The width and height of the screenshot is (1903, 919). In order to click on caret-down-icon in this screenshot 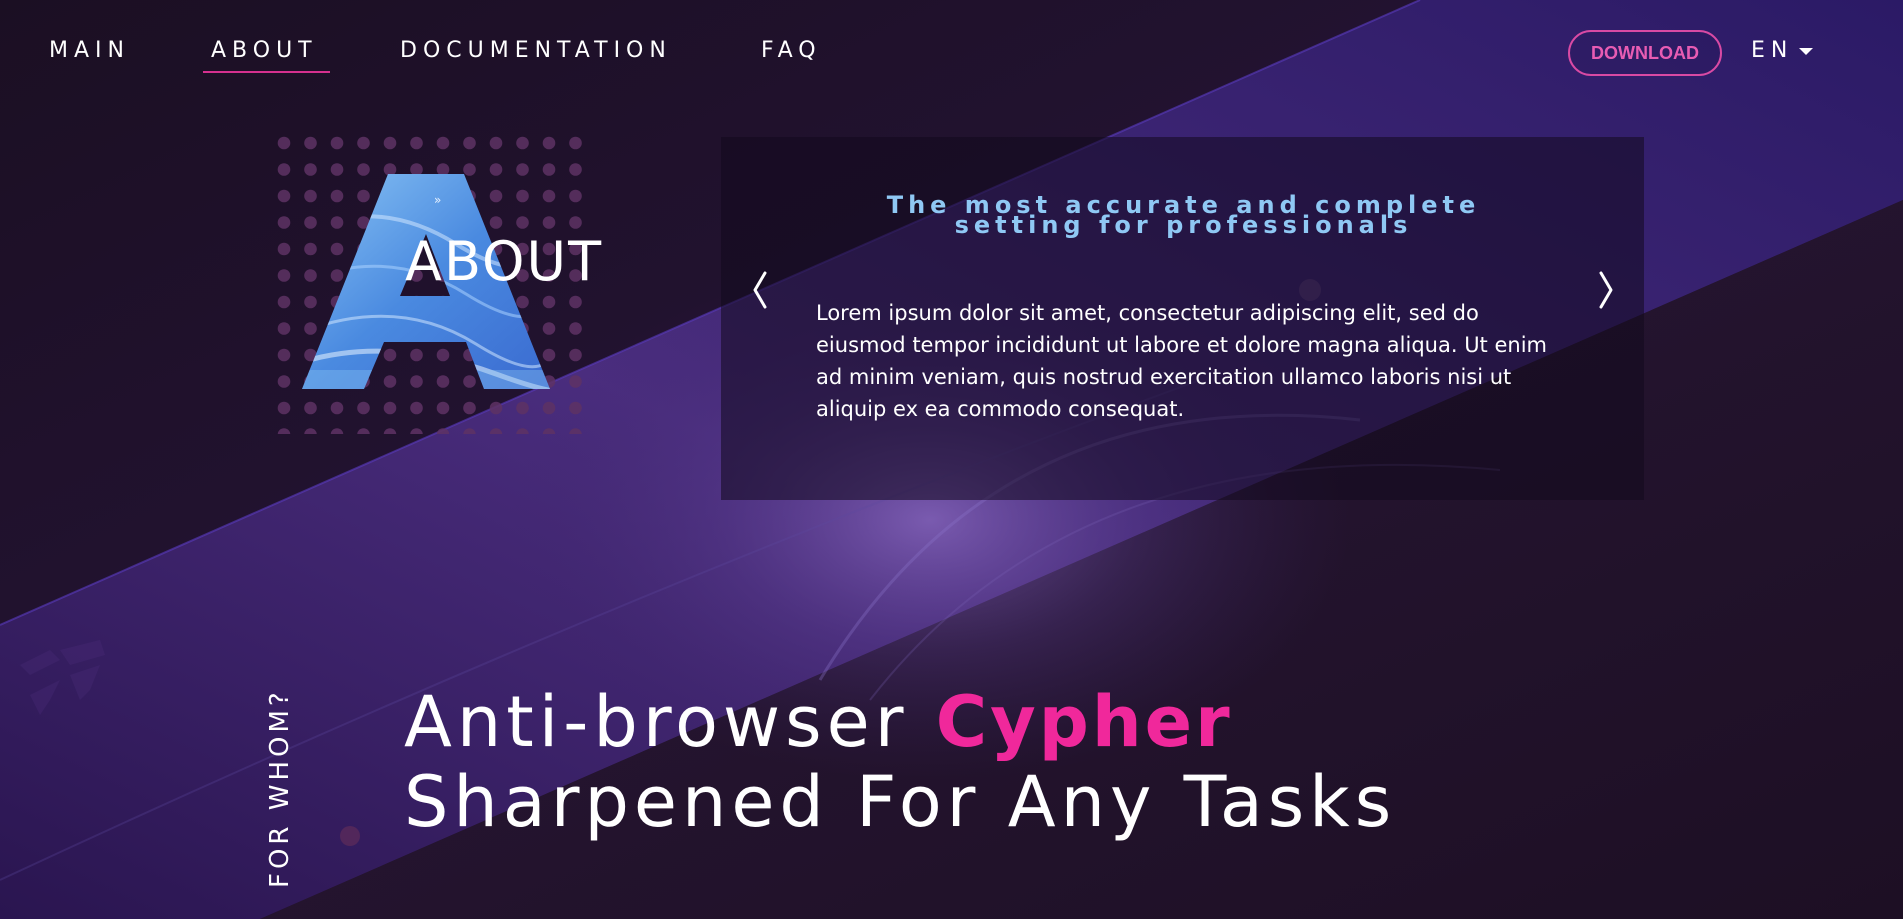, I will do `click(1806, 51)`.